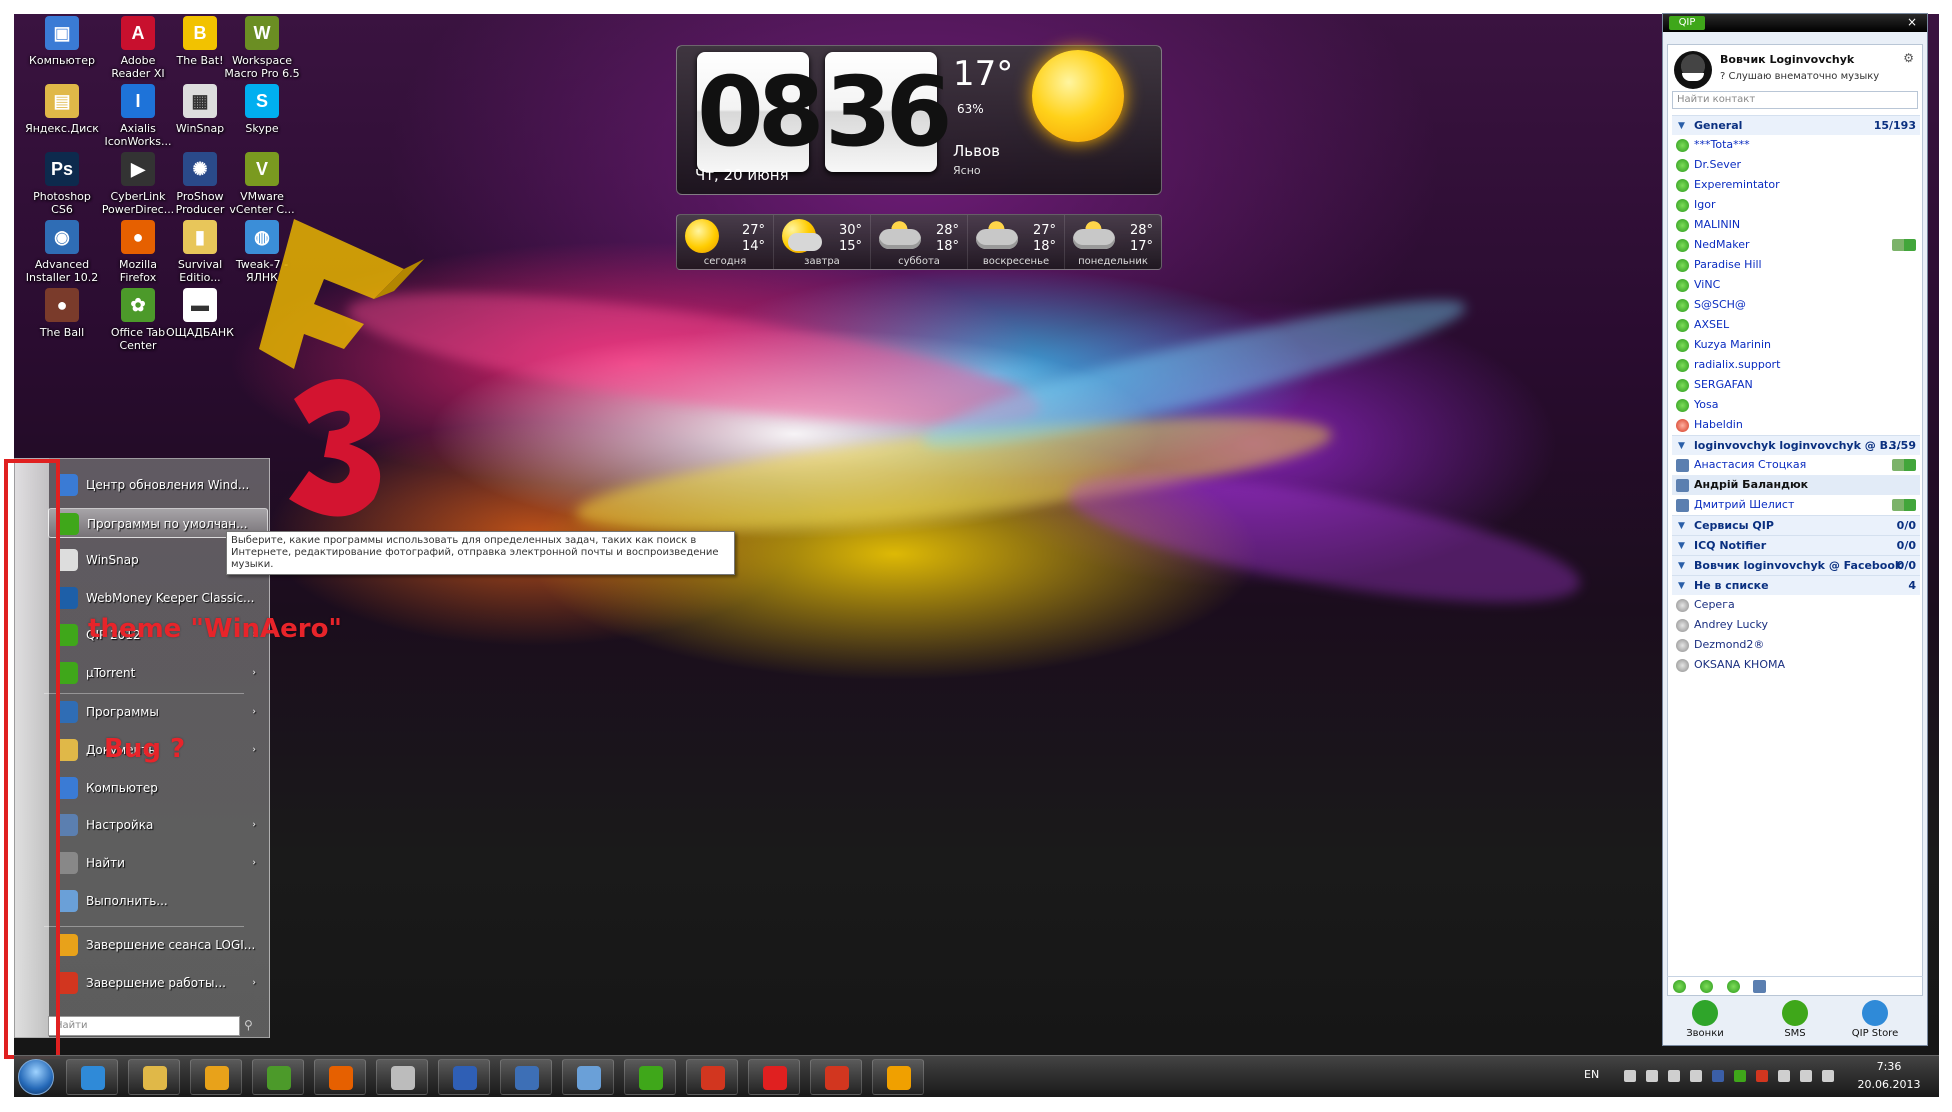 Image resolution: width=1952 pixels, height=1112 pixels. Describe the element at coordinates (1799, 76) in the screenshot. I see `qip-user-status: ? Слушаю внематочно музыку` at that location.